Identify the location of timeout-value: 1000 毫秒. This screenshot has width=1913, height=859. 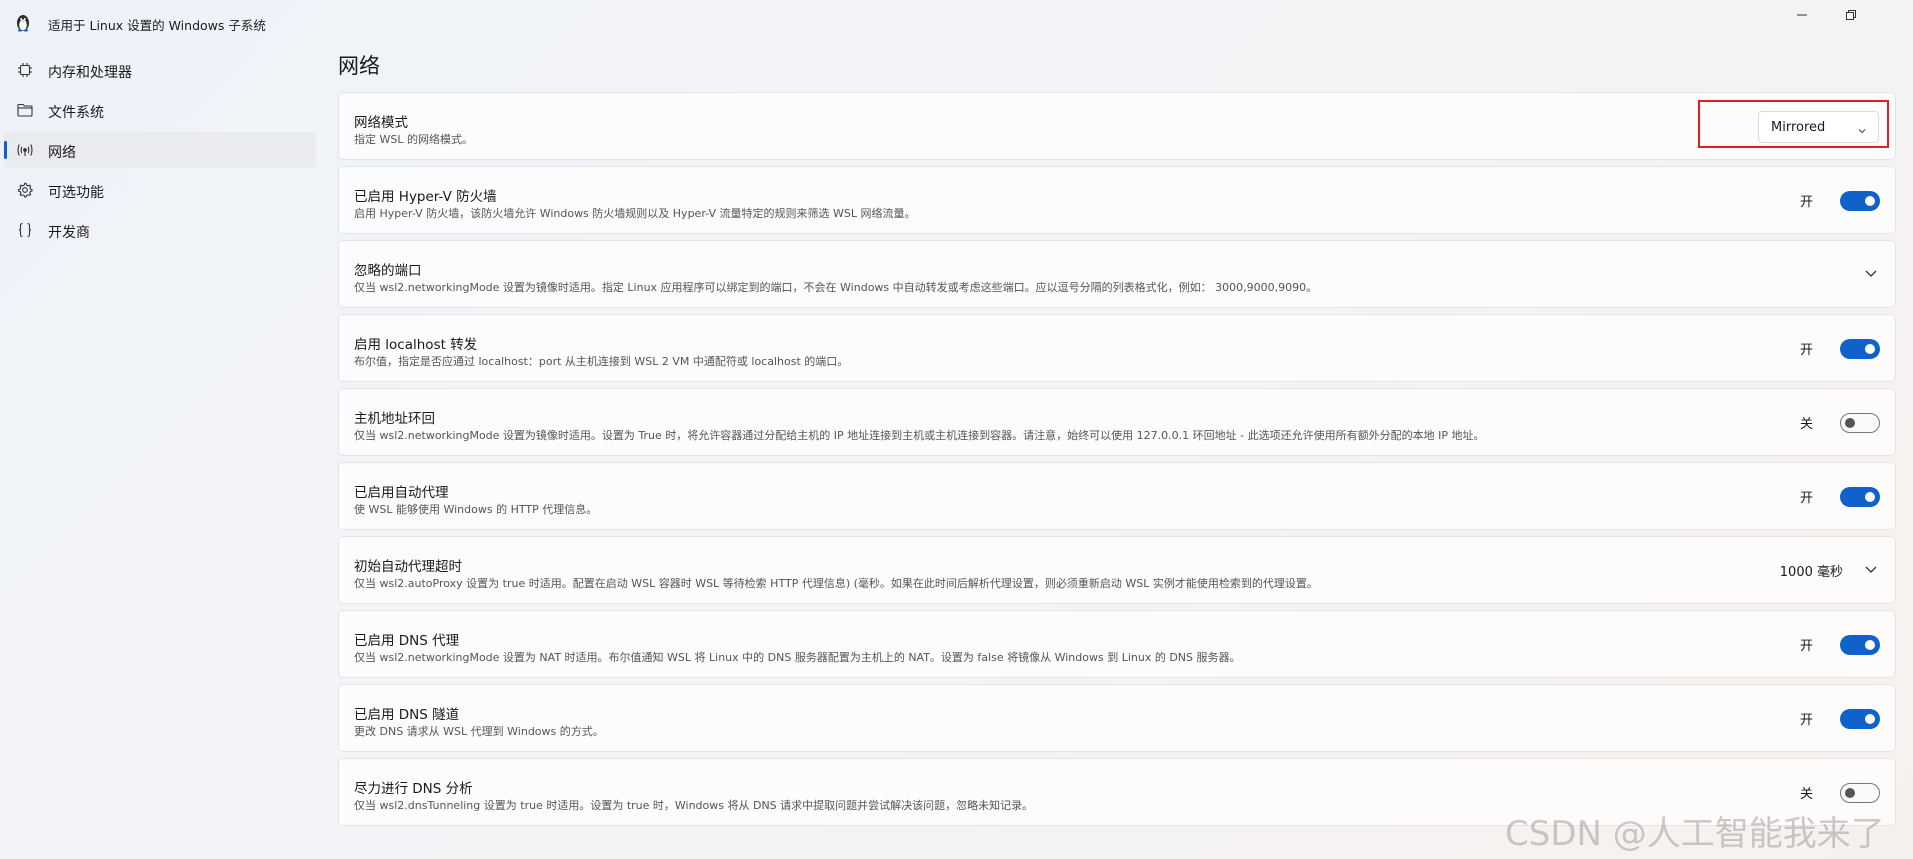
(1811, 572).